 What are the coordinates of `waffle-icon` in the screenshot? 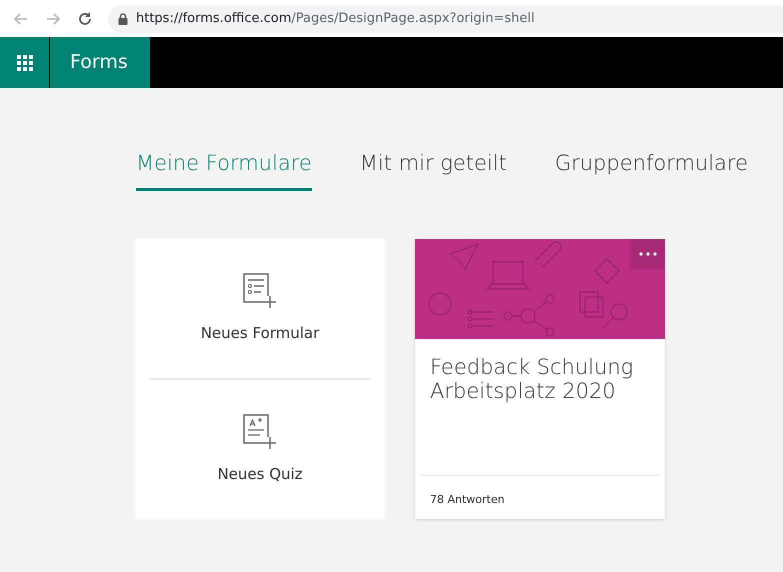 It's located at (24, 62).